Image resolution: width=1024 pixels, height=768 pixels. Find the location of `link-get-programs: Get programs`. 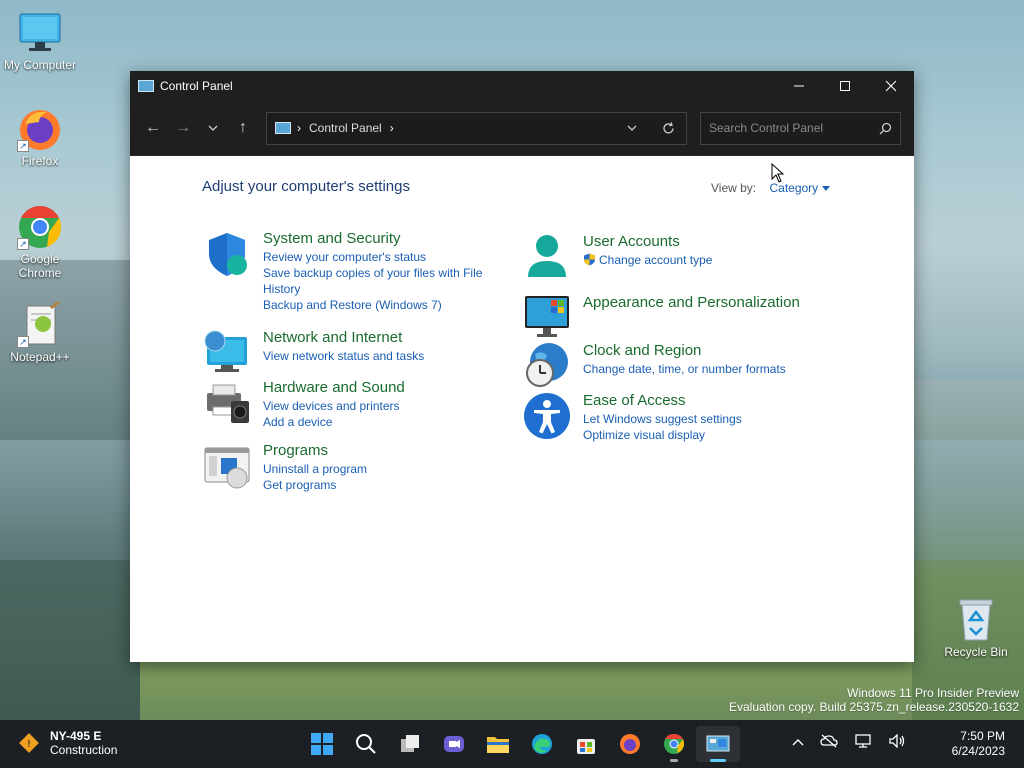

link-get-programs: Get programs is located at coordinates (315, 485).